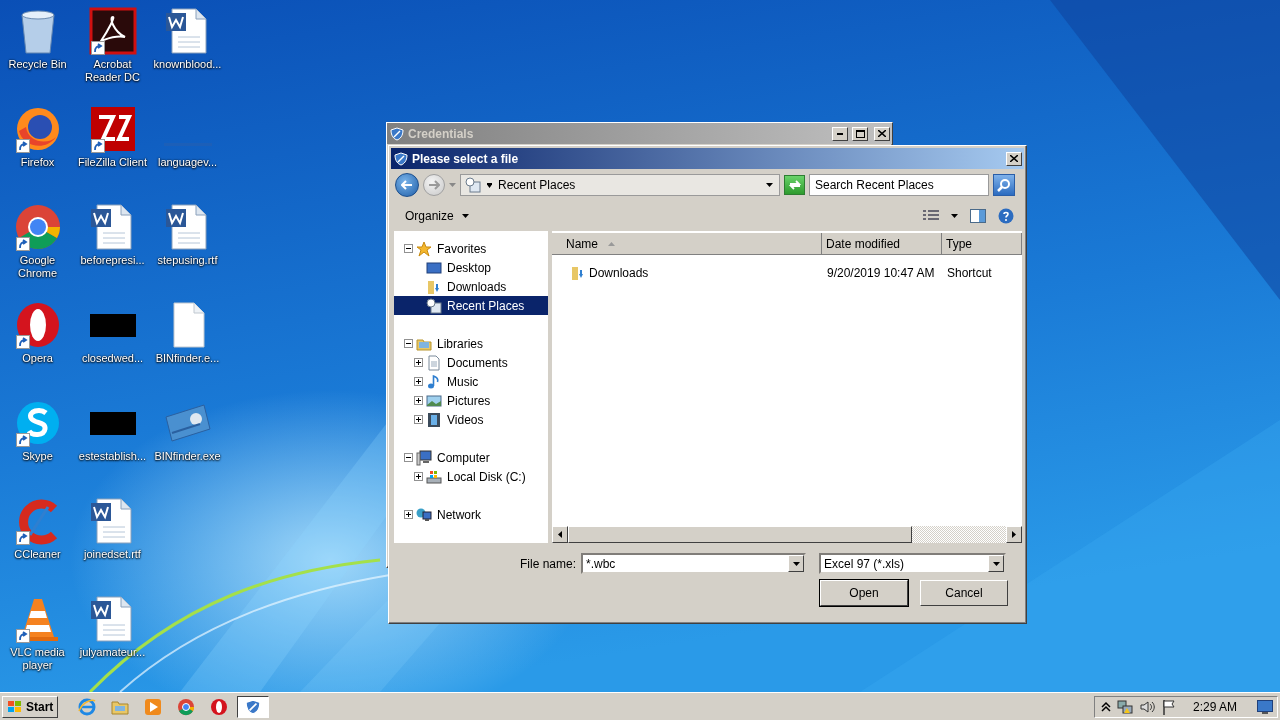  Describe the element at coordinates (471, 400) in the screenshot. I see `tree-item: Pictures` at that location.